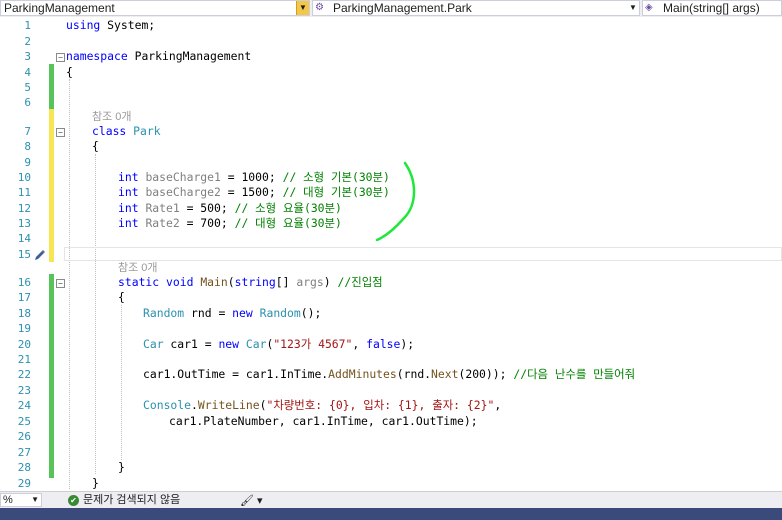 This screenshot has height=520, width=782. What do you see at coordinates (132, 500) in the screenshot?
I see `issues-text: 문제가 검색되지 않음` at bounding box center [132, 500].